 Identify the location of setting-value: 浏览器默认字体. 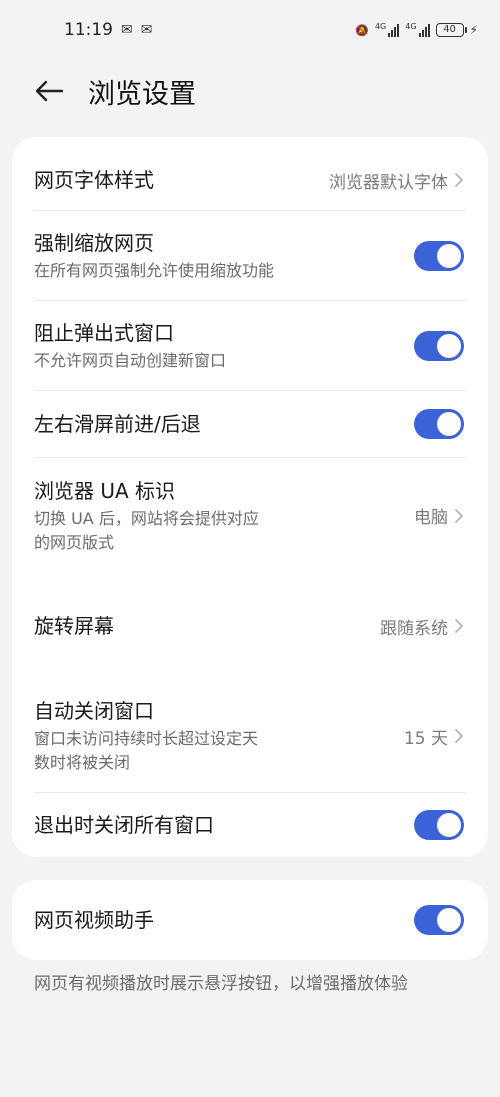
(388, 182).